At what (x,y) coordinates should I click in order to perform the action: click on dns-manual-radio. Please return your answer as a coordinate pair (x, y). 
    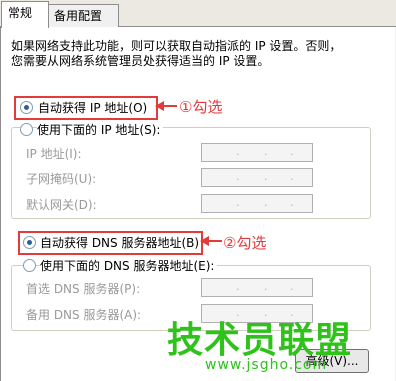
    Looking at the image, I should click on (29, 265).